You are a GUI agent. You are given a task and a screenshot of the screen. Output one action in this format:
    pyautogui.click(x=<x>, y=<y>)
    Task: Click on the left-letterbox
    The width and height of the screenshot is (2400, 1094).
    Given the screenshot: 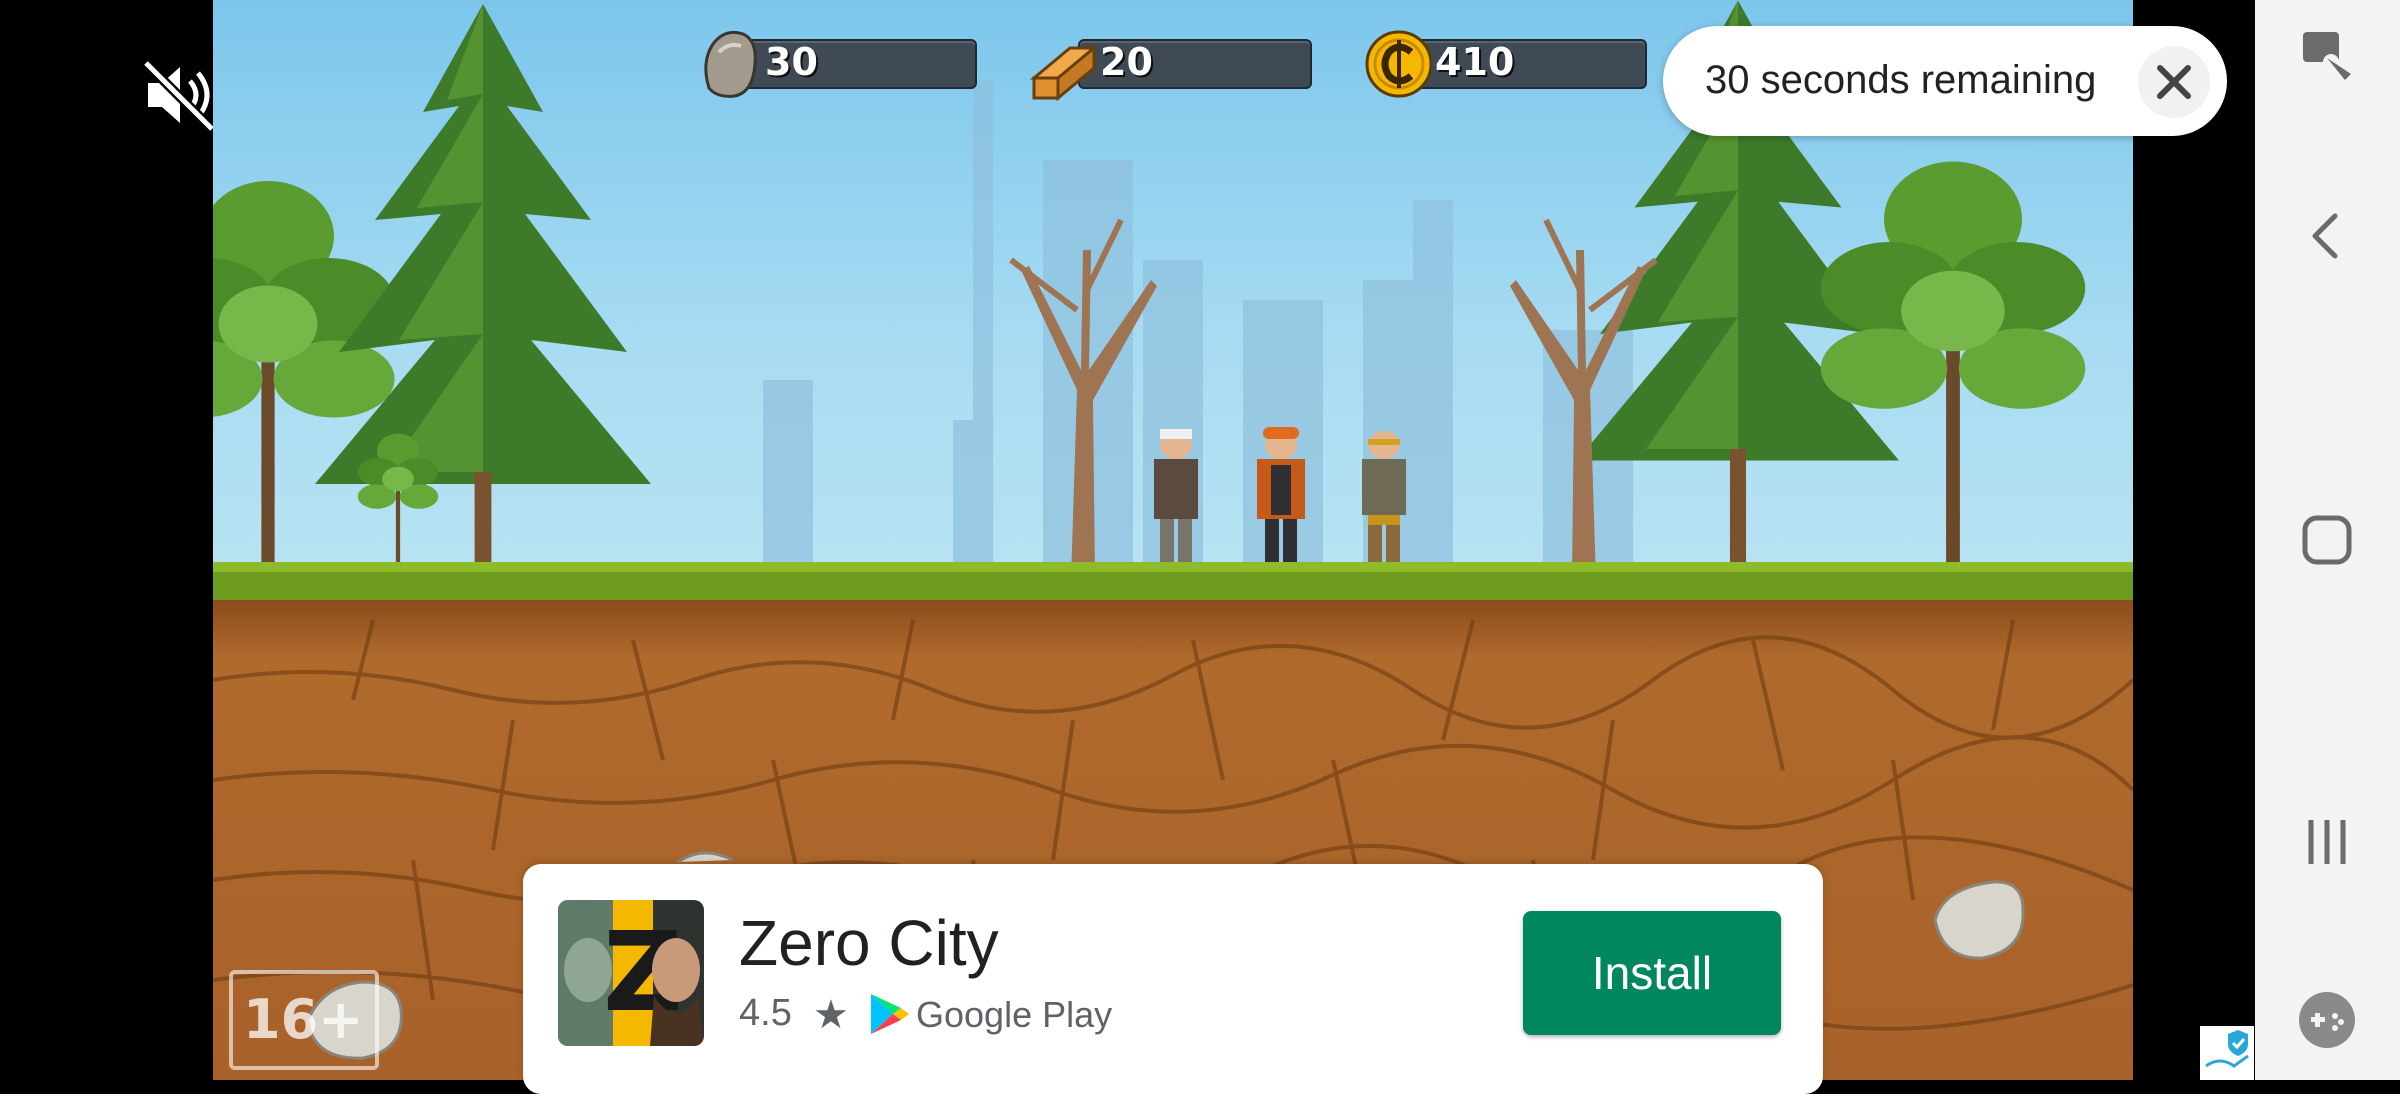 What is the action you would take?
    pyautogui.click(x=108, y=540)
    